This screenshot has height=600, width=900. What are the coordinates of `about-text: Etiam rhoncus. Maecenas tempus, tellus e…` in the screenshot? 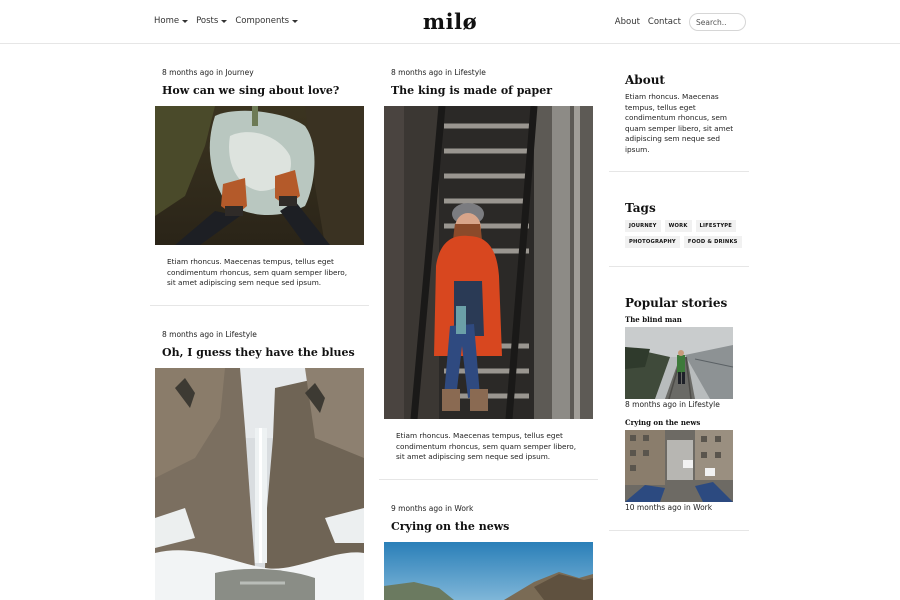 It's located at (679, 123).